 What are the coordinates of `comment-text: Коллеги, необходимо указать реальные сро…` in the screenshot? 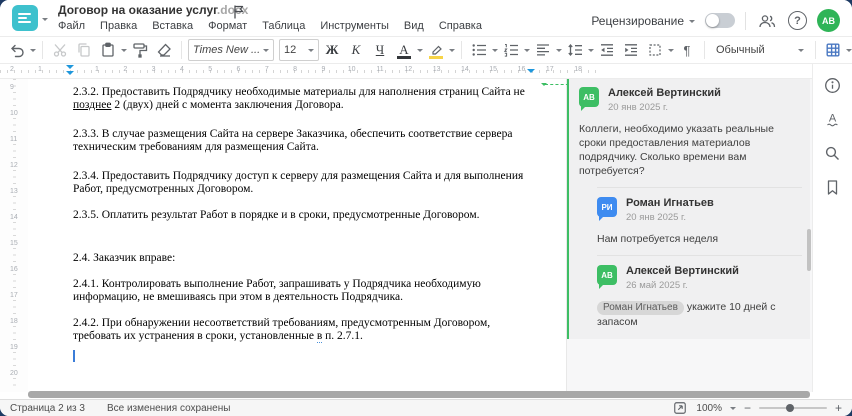 It's located at (676, 150).